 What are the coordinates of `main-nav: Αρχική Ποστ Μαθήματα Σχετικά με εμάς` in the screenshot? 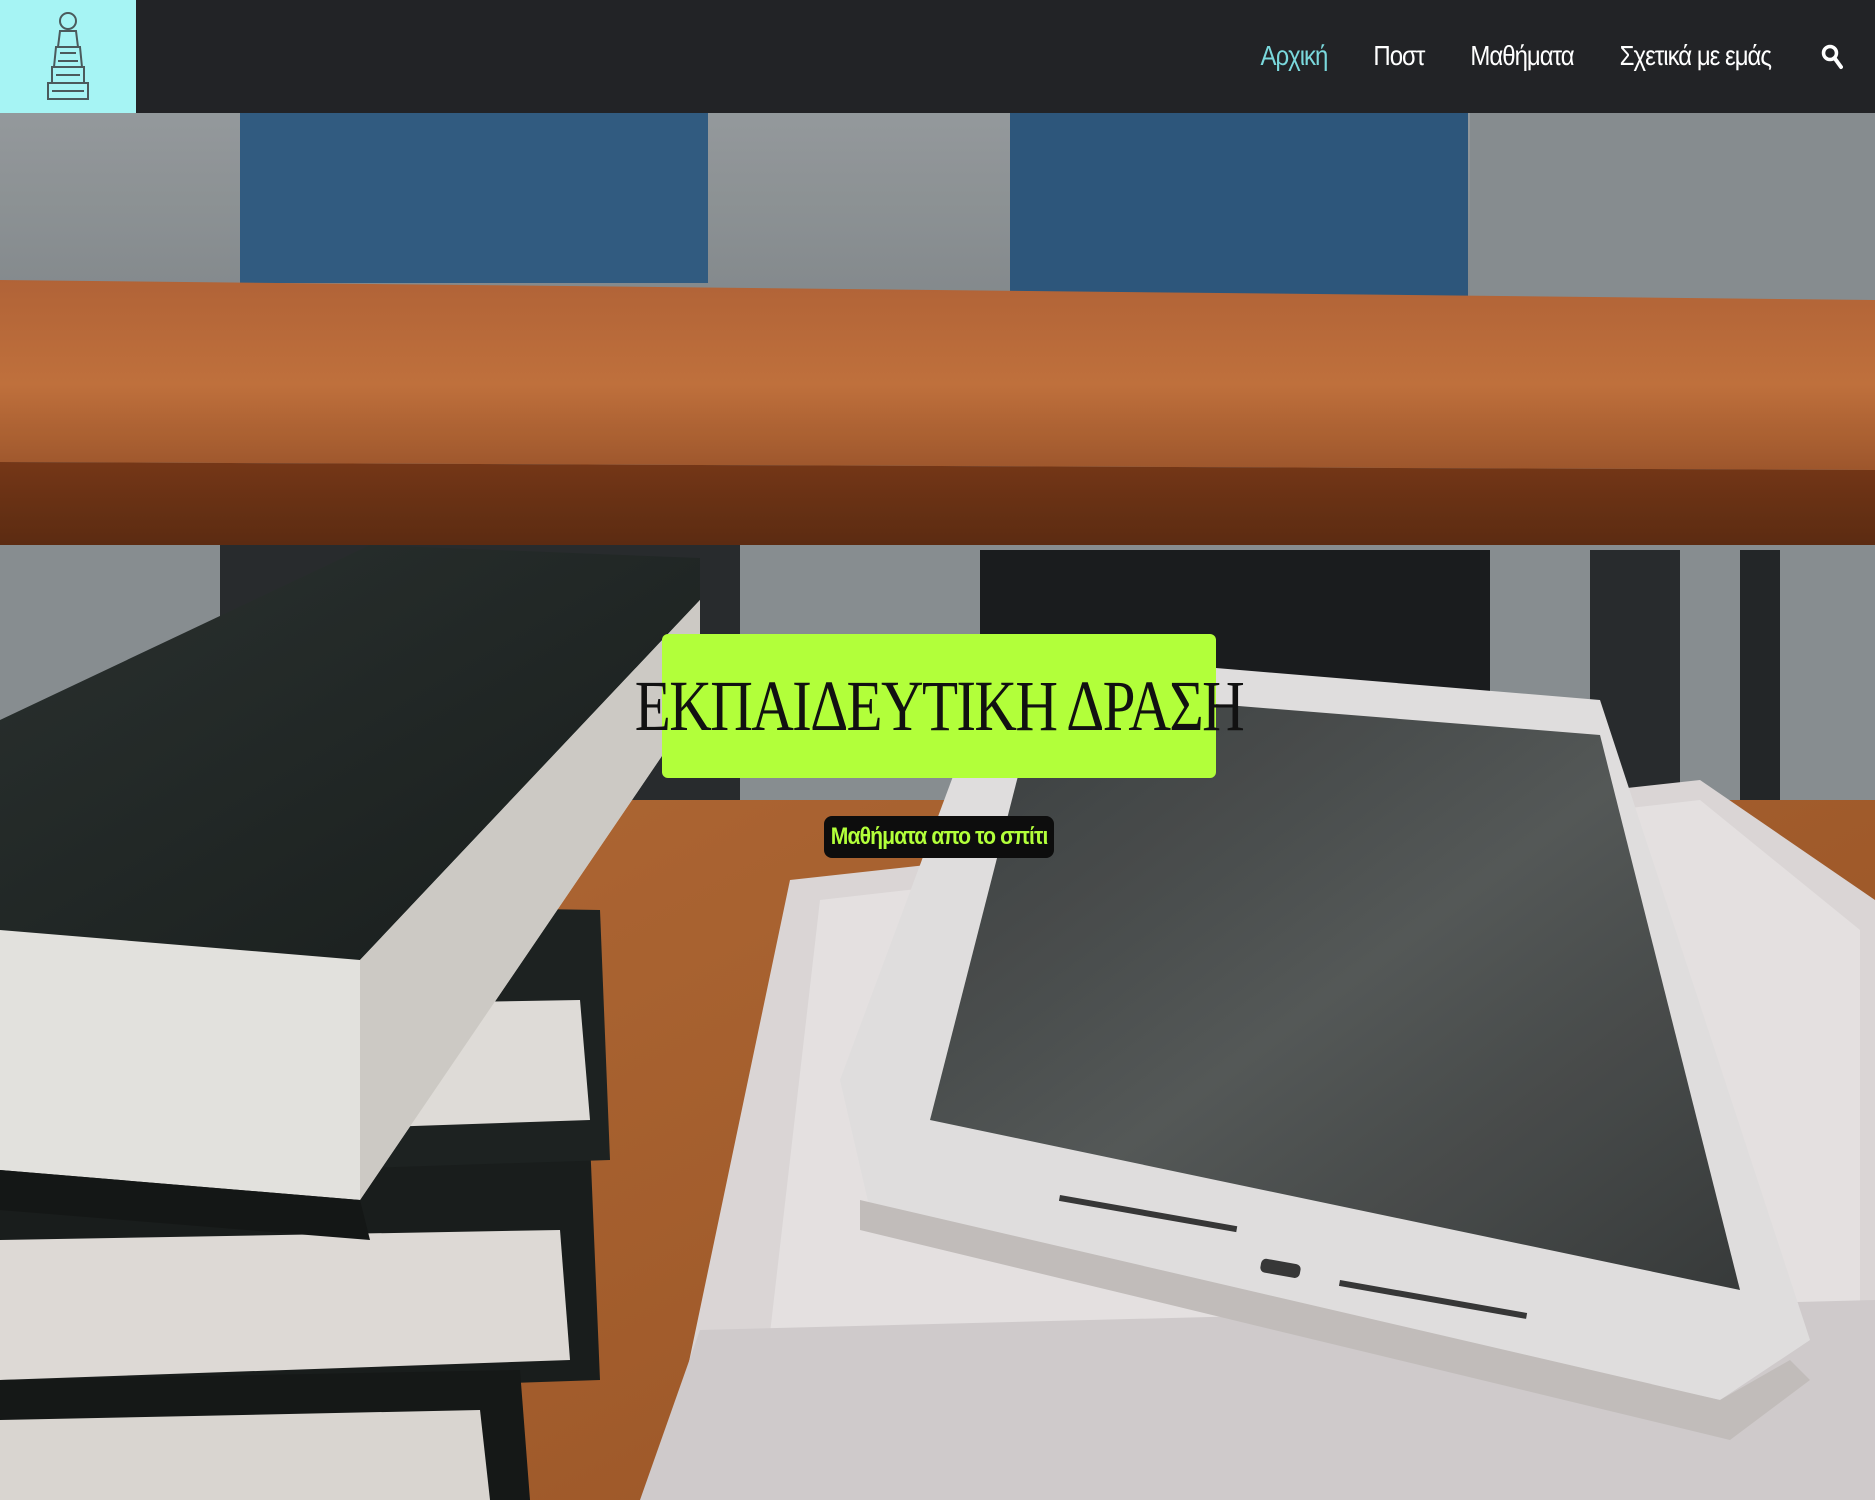 It's located at (1567, 56).